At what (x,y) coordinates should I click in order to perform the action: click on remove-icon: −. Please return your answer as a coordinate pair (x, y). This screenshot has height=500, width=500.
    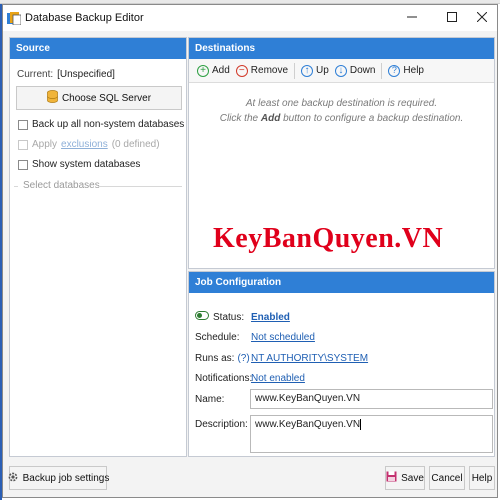
    Looking at the image, I should click on (241, 70).